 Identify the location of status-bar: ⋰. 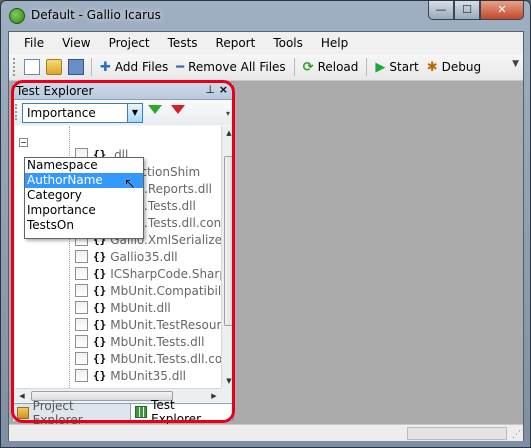
(266, 432).